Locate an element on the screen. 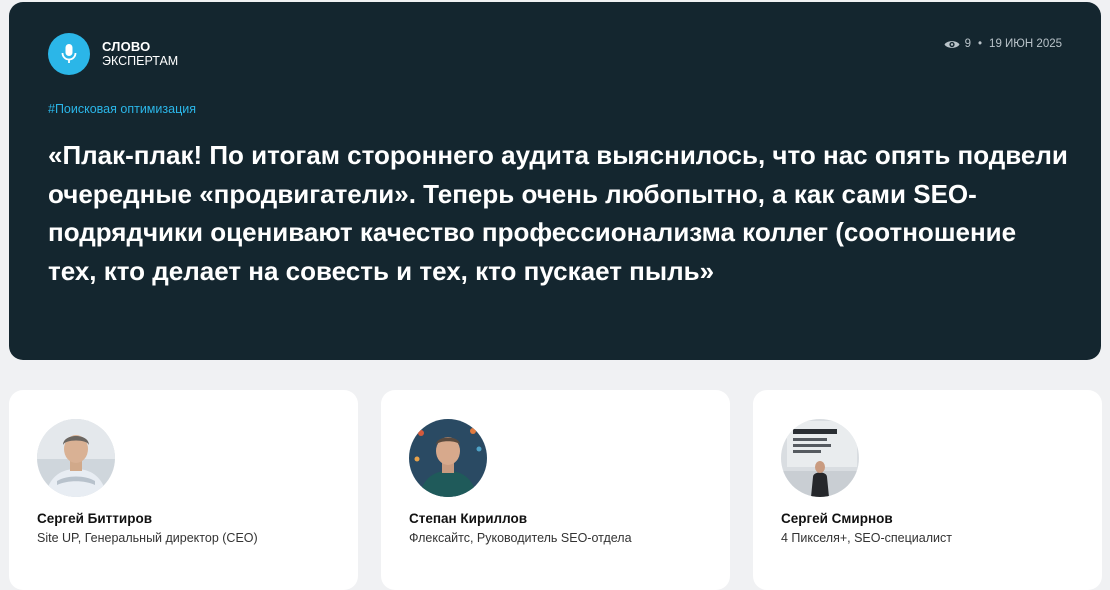  post-meta: 9 • 19 ИЮН 2025 is located at coordinates (1003, 44).